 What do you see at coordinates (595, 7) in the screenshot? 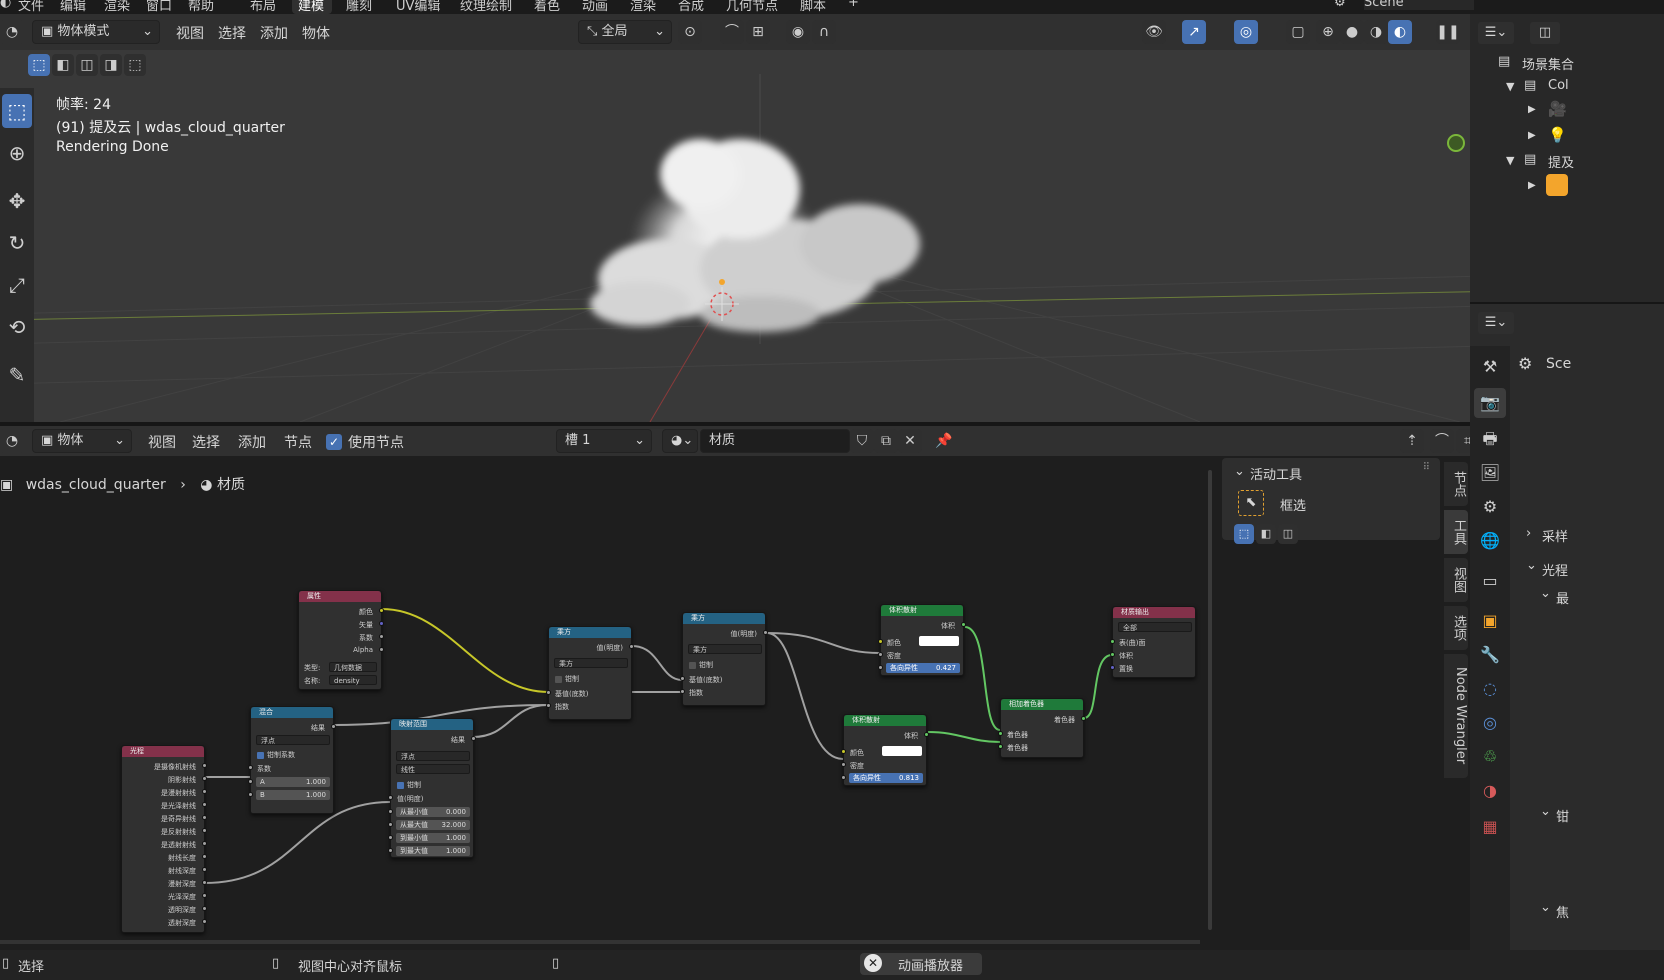
I see `workspace-animation: 动画` at bounding box center [595, 7].